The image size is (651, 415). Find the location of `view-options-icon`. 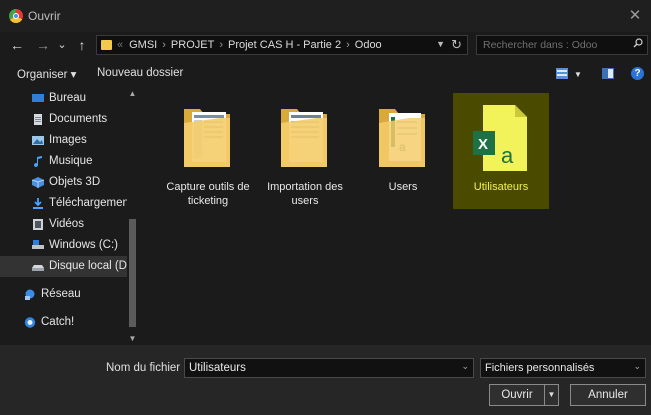

view-options-icon is located at coordinates (562, 73).